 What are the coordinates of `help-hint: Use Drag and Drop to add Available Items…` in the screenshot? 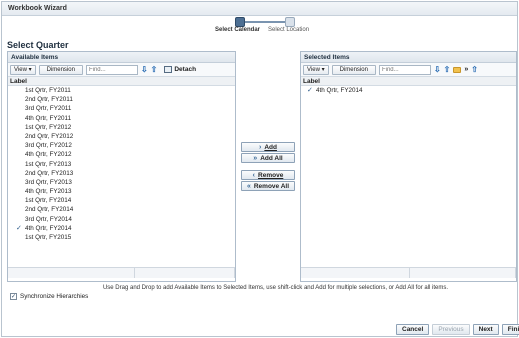 It's located at (275, 288).